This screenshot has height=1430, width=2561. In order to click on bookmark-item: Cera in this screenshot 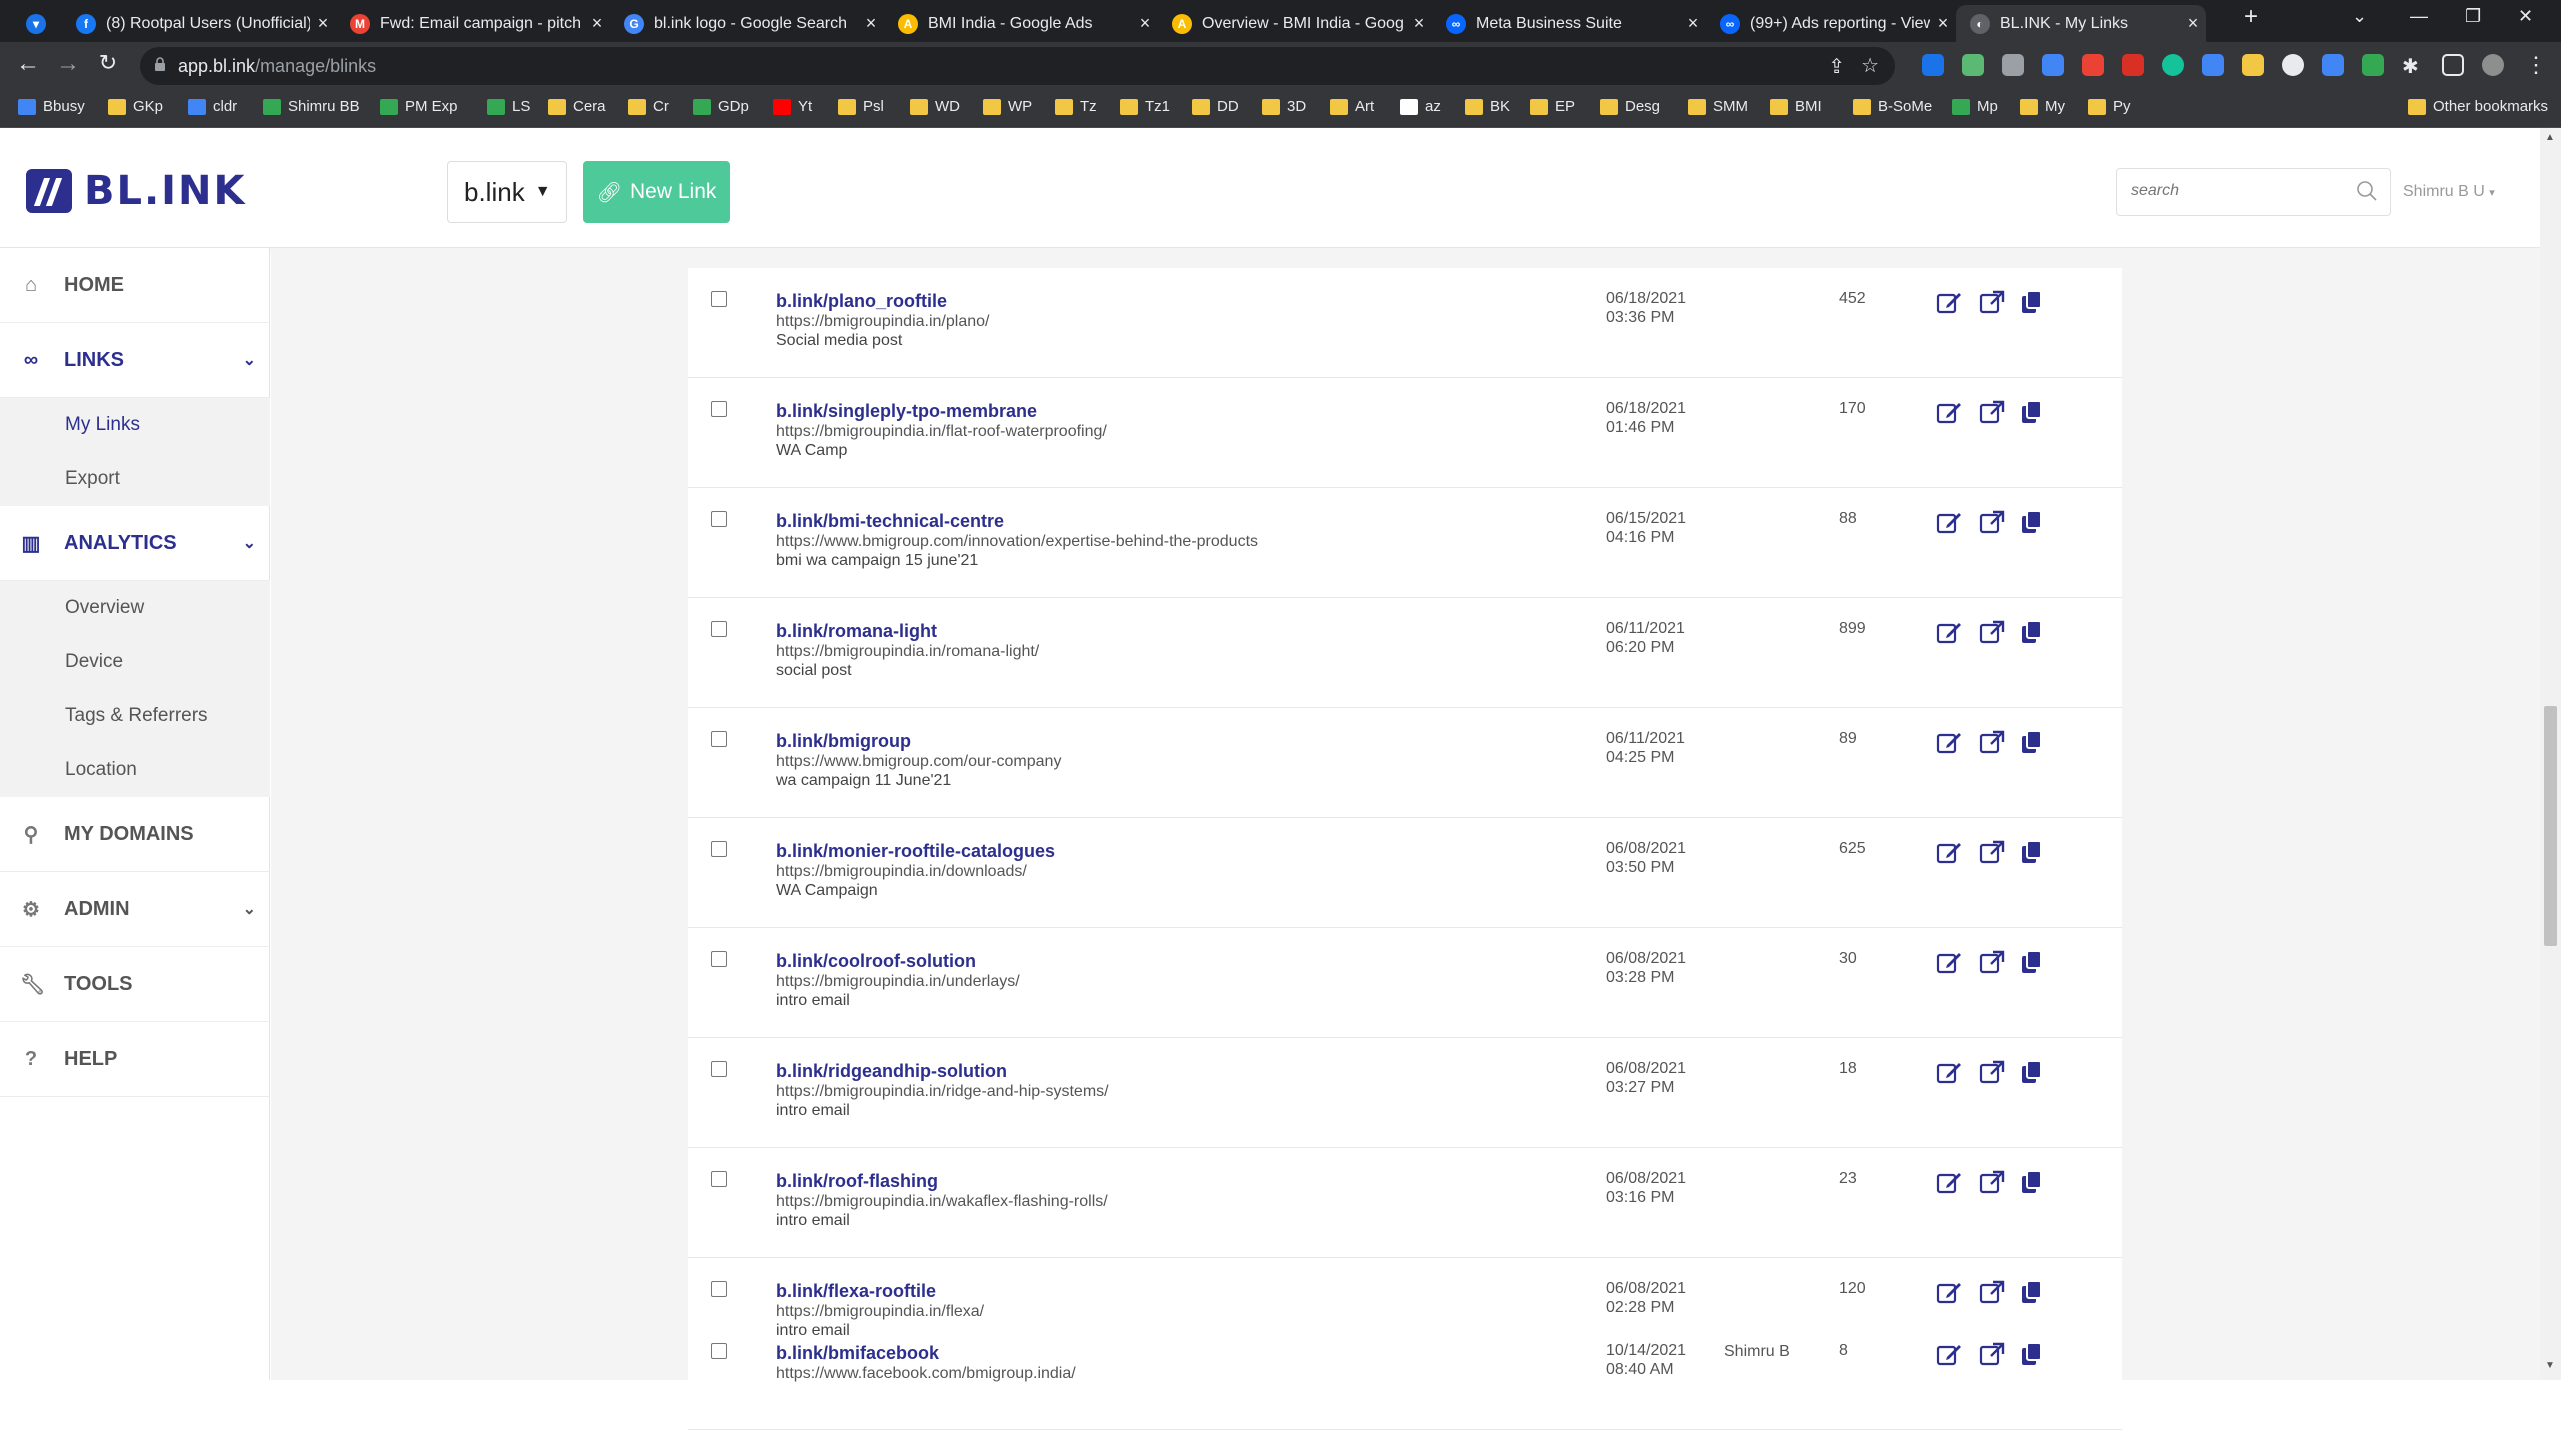, I will do `click(577, 106)`.